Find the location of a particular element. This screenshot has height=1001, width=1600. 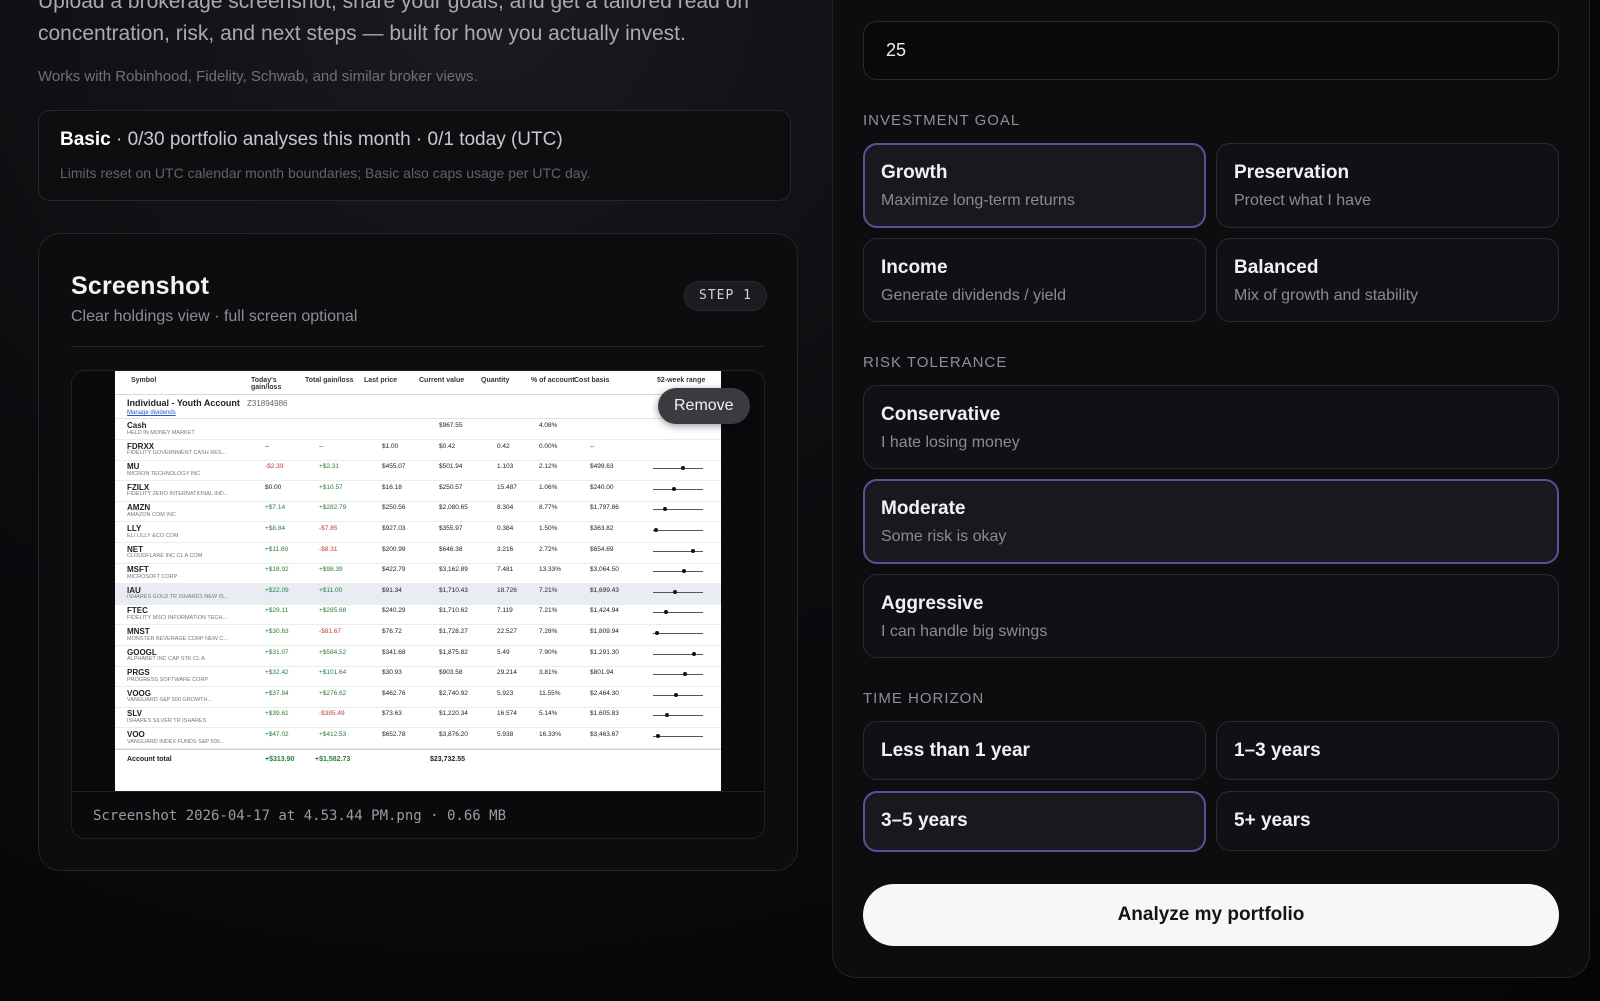

horizon-option-1-3-years: 1–3 years is located at coordinates (1387, 750).